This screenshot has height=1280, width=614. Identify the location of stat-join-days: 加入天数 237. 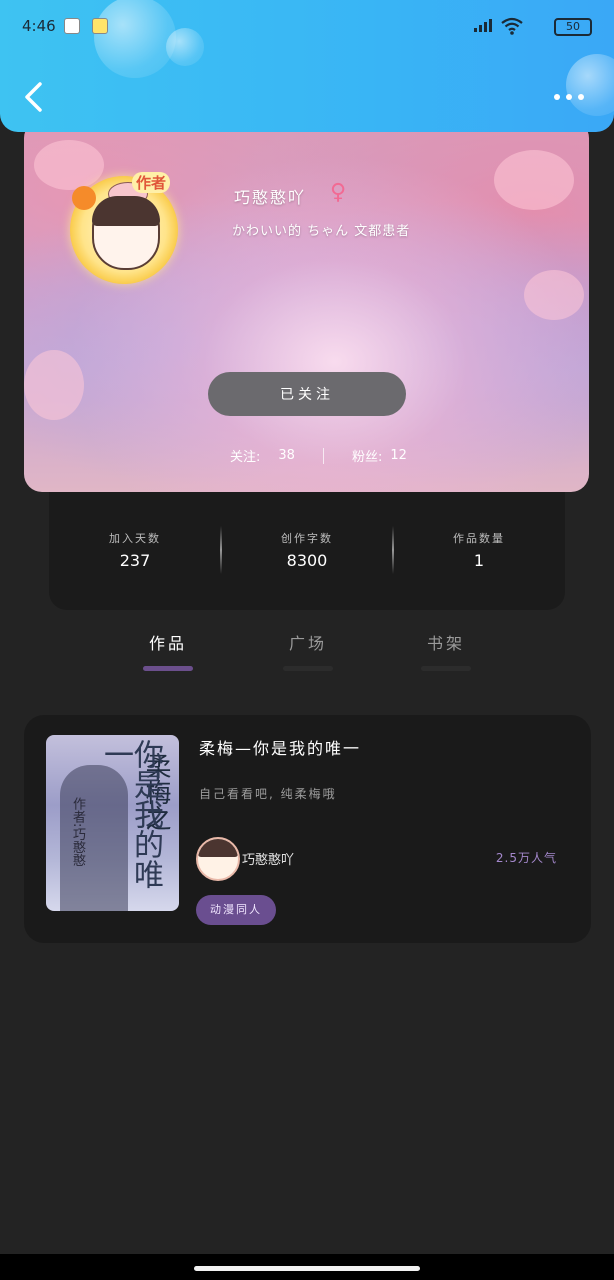
(135, 550).